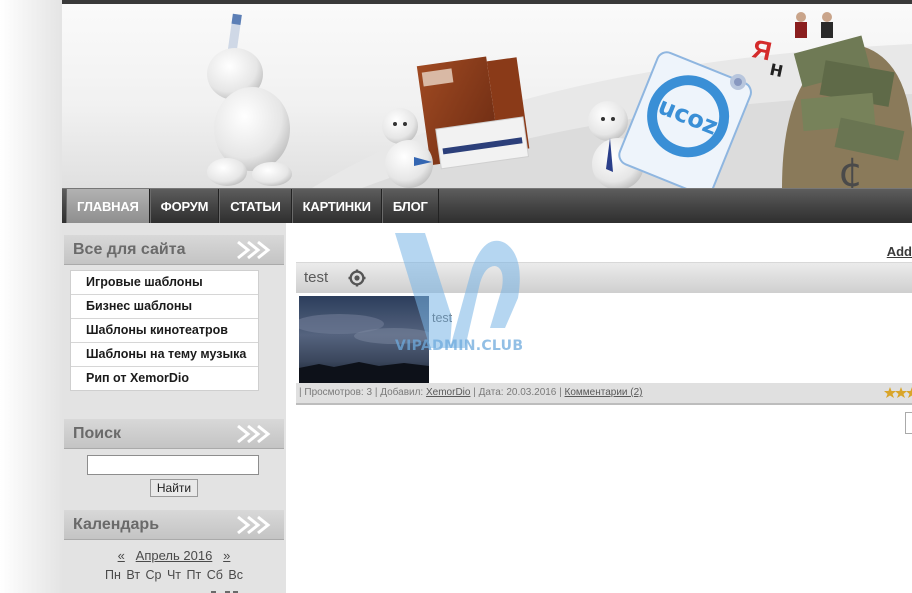 Image resolution: width=912 pixels, height=593 pixels. I want to click on entry-header: test, so click(604, 277).